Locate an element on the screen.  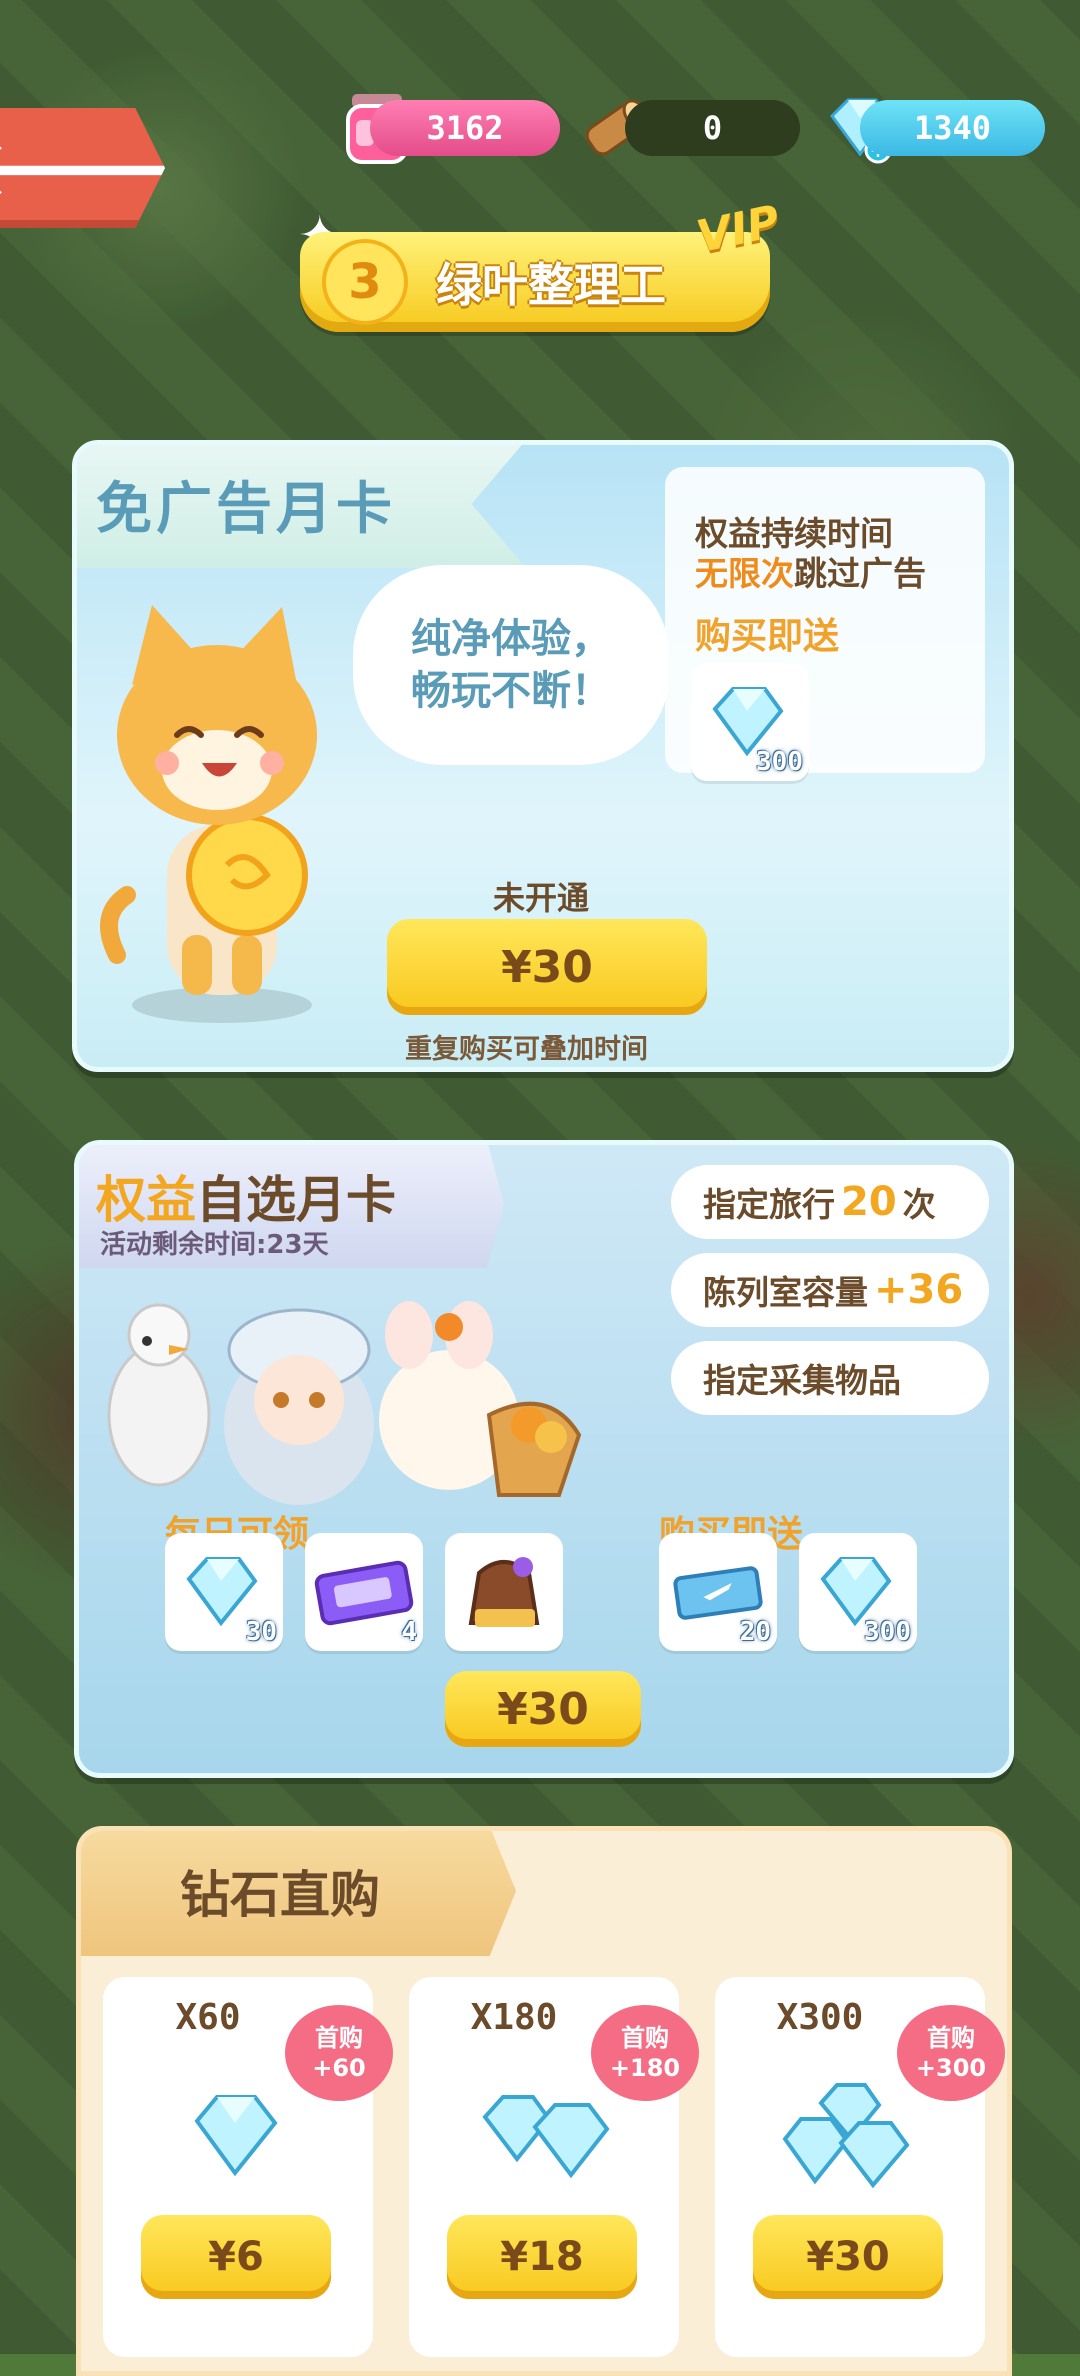
wood-counter: 0 is located at coordinates (712, 128).